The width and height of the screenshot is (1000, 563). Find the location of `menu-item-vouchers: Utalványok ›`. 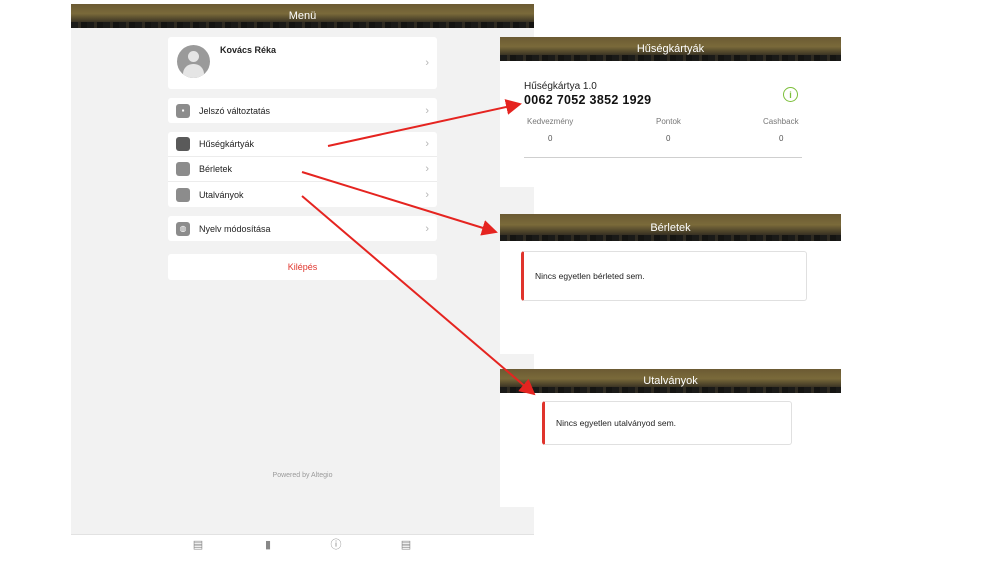

menu-item-vouchers: Utalványok › is located at coordinates (302, 194).